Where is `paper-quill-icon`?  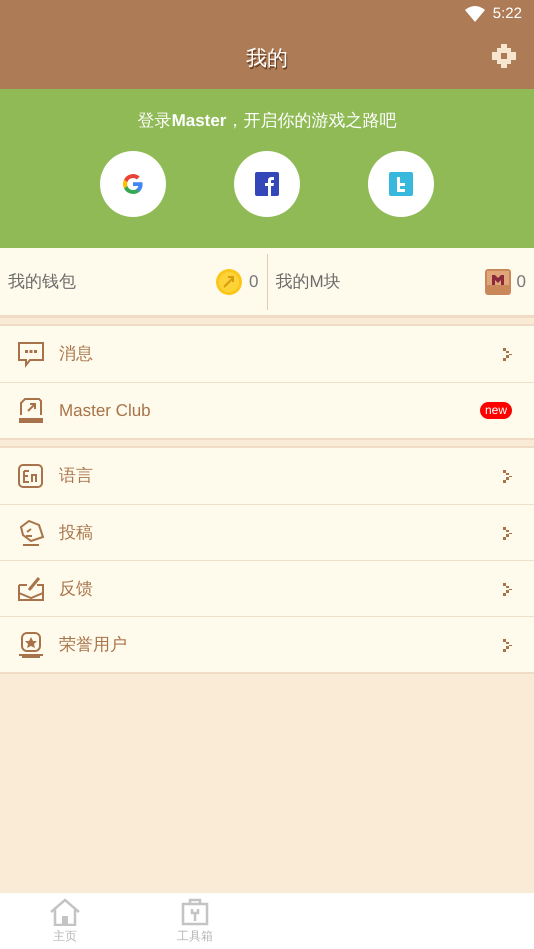 paper-quill-icon is located at coordinates (31, 532).